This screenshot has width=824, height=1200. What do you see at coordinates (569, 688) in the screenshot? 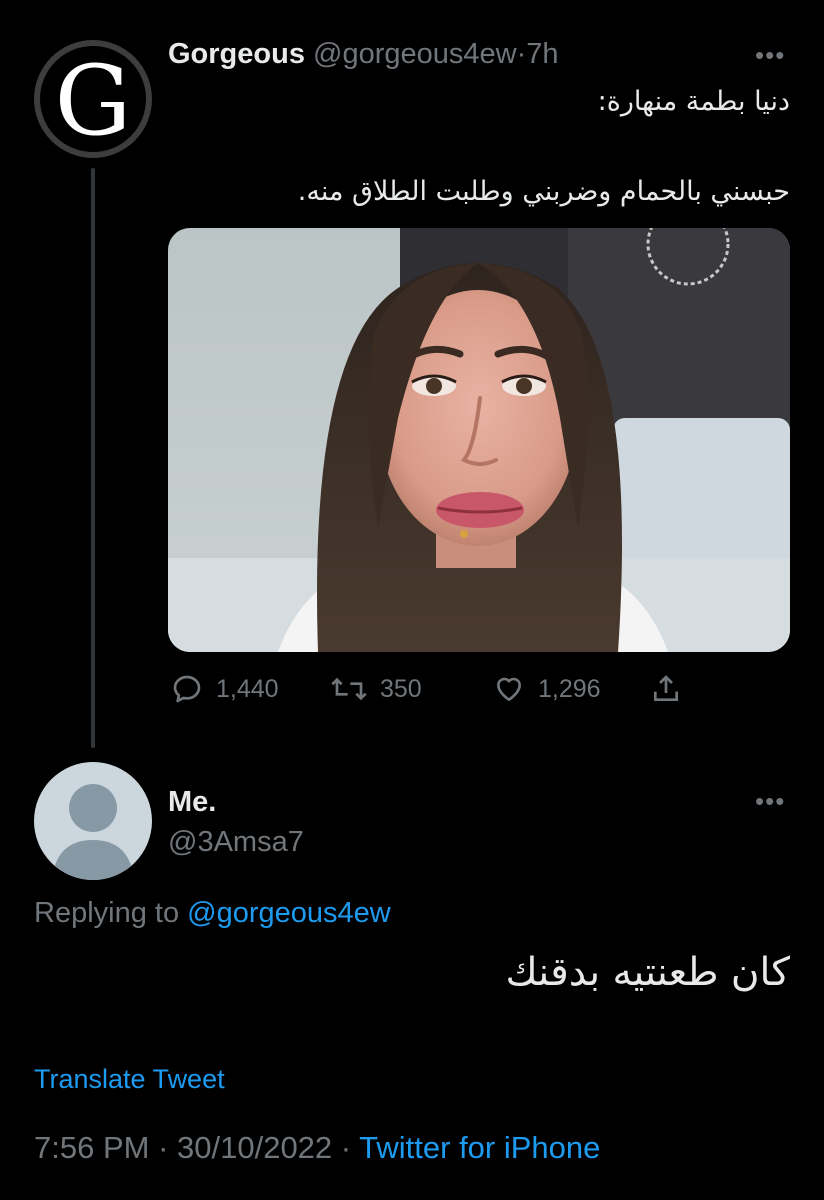
I see `like-count: 1,296` at bounding box center [569, 688].